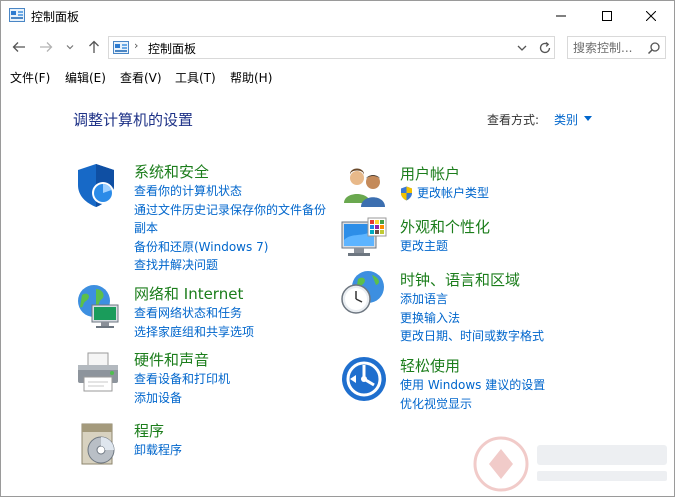  I want to click on category-title: 轻松使用, so click(430, 365).